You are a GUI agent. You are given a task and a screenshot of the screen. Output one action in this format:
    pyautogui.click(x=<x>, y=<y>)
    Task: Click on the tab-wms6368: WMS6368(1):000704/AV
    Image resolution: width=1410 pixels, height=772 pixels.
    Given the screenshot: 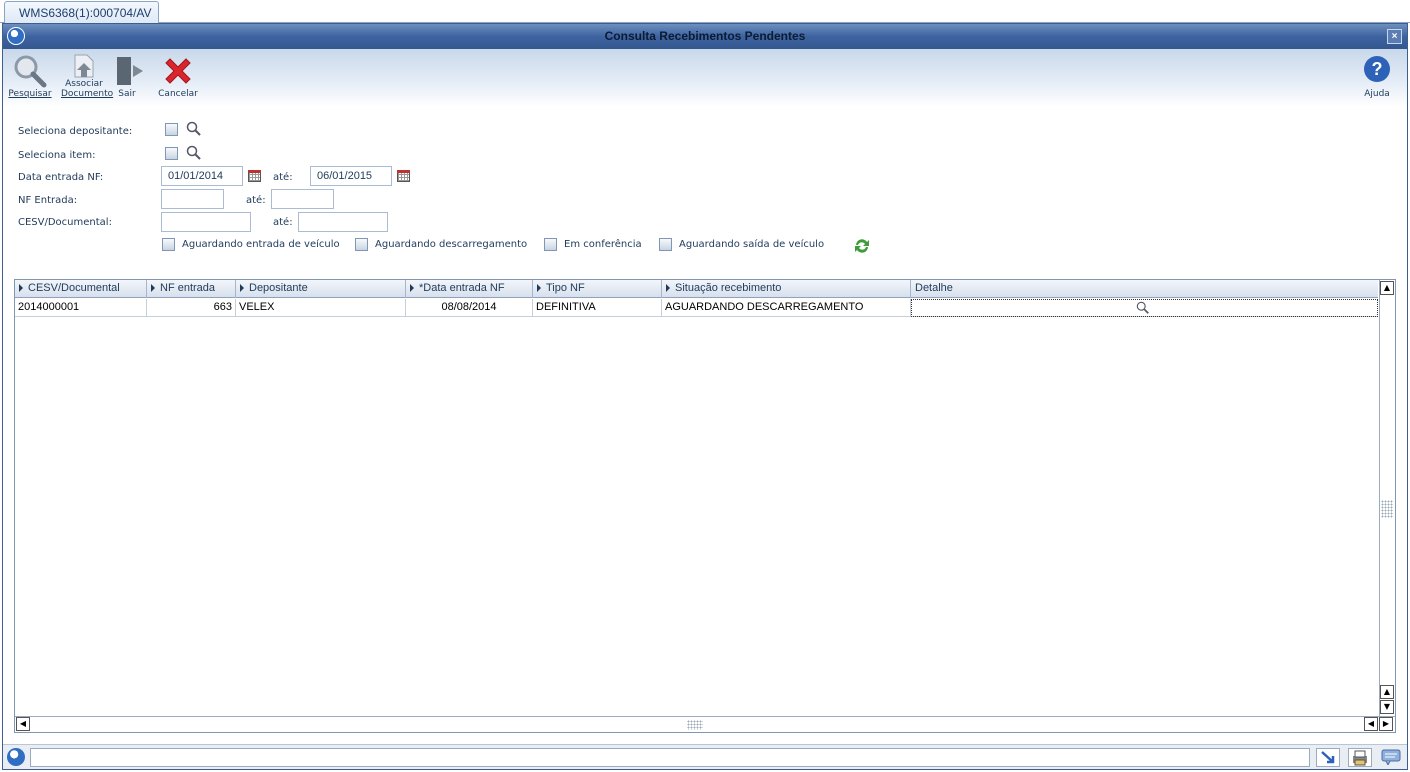 What is the action you would take?
    pyautogui.click(x=81, y=12)
    